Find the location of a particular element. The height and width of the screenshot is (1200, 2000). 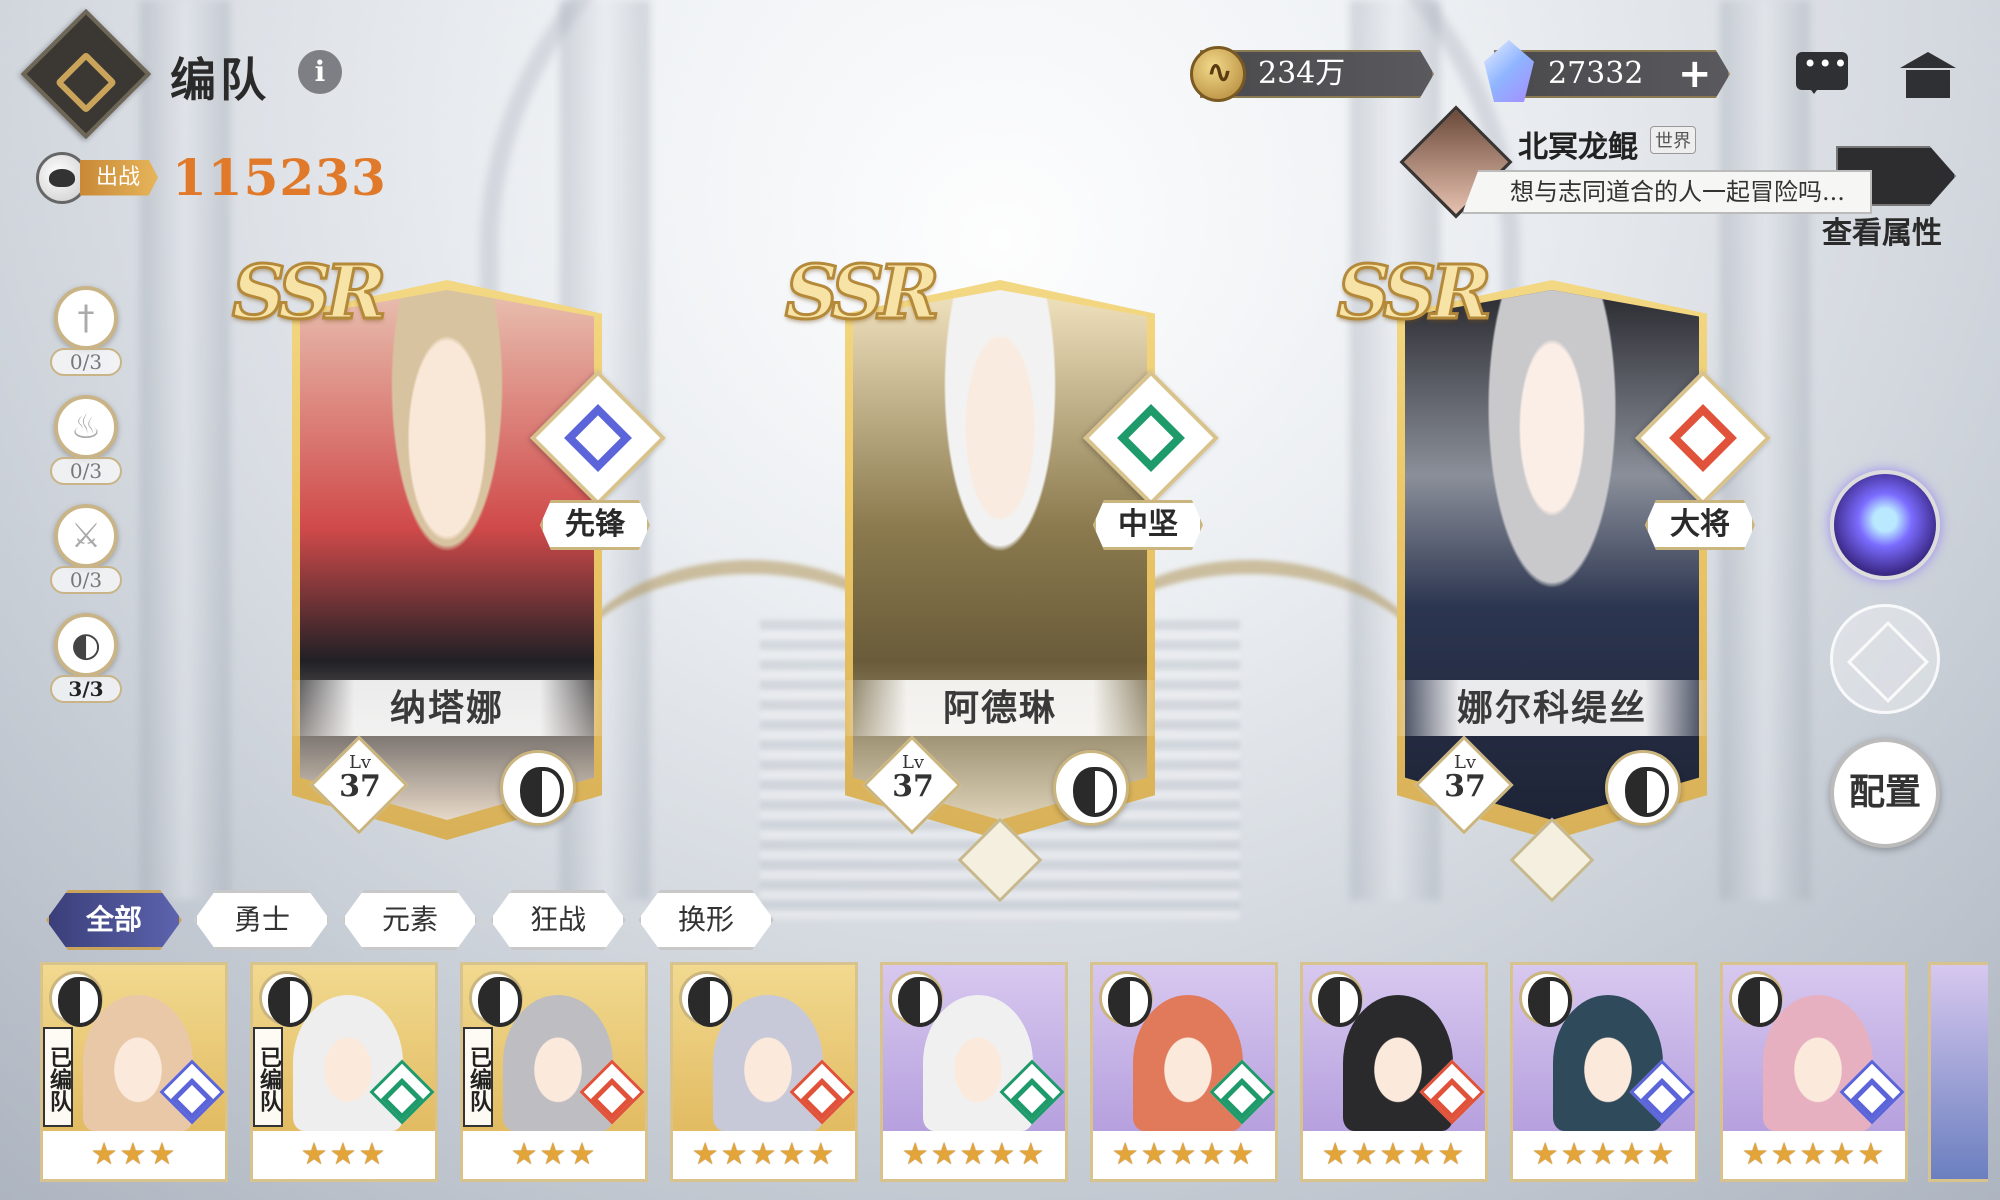

hero-card-1: SSR 先锋 纳塔娜 Lv 37 is located at coordinates (448, 559).